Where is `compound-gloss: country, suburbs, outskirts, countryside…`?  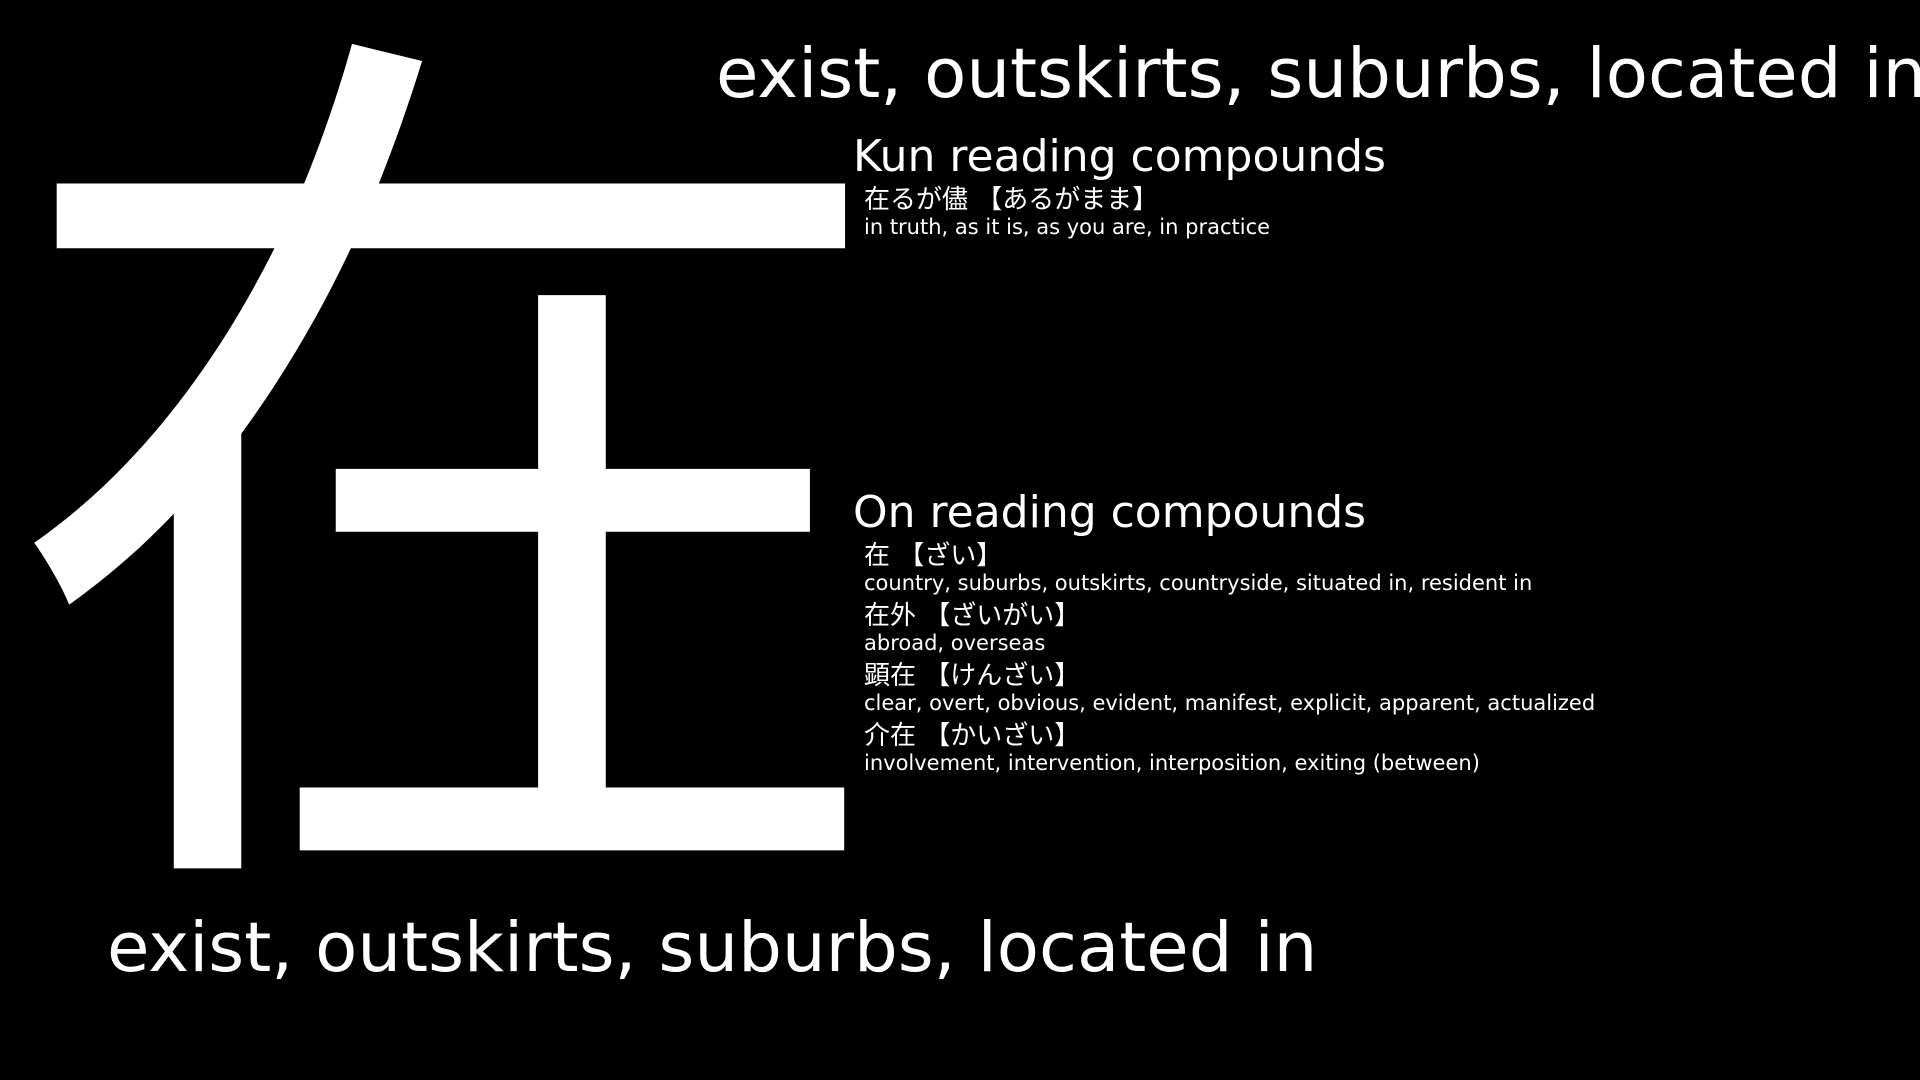 compound-gloss: country, suburbs, outskirts, countryside… is located at coordinates (1198, 583).